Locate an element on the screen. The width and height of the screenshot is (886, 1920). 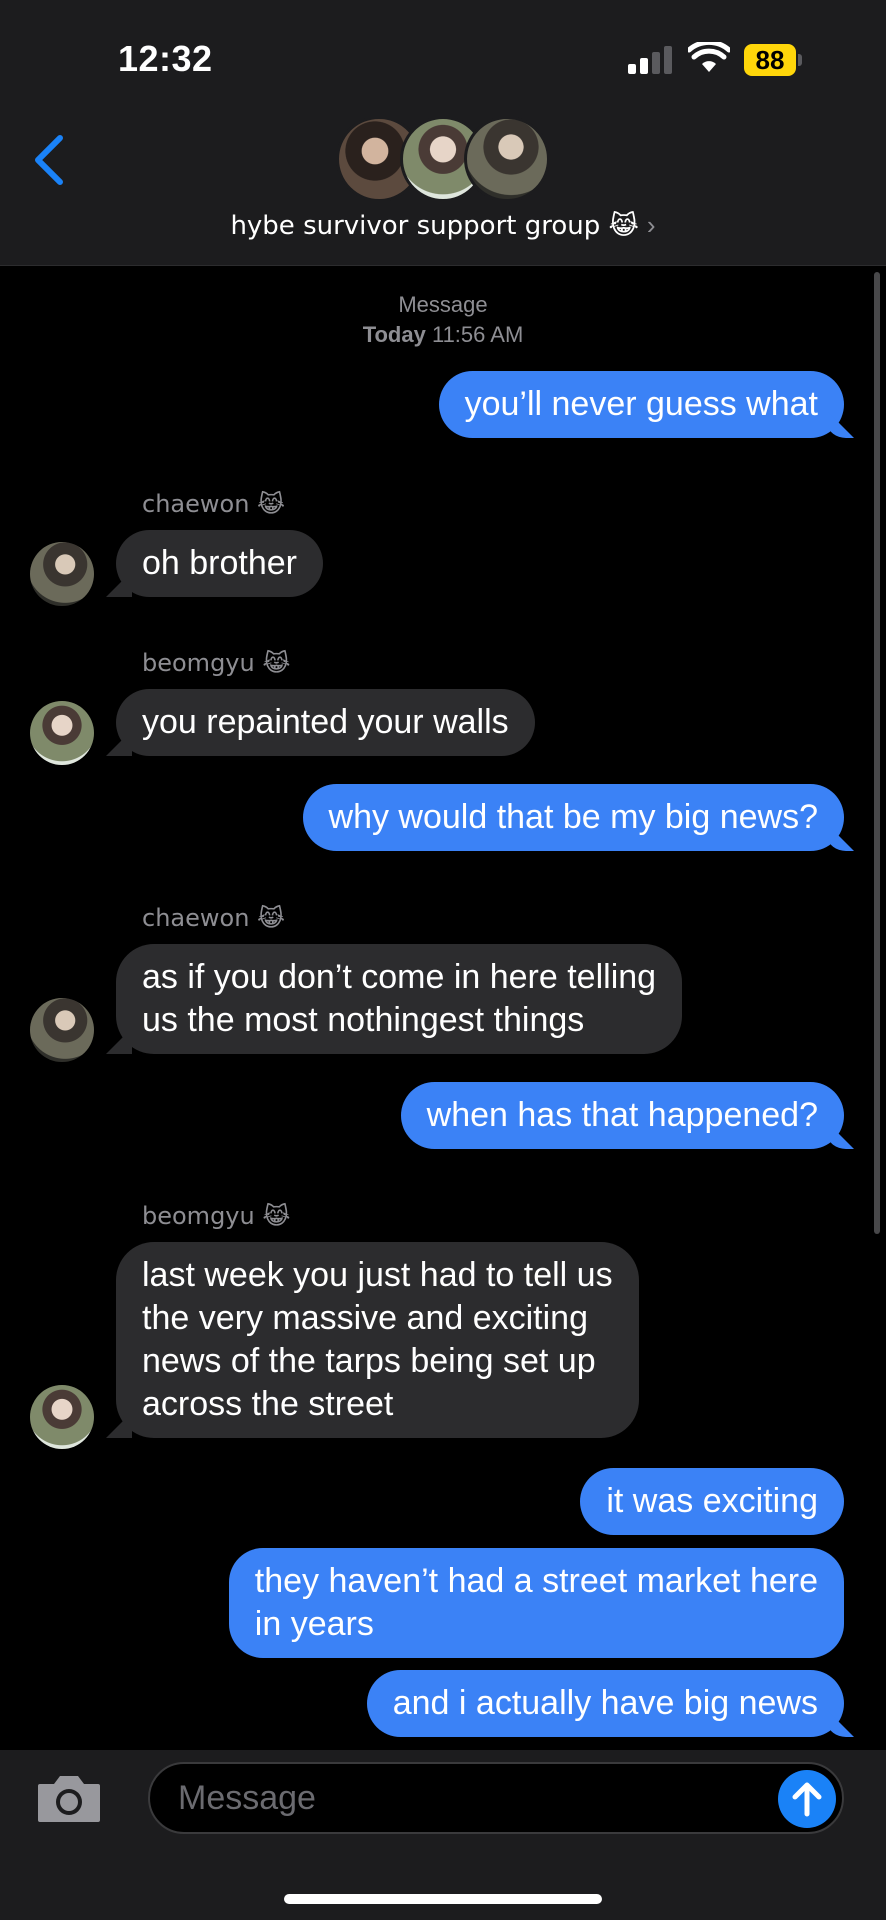
message-text: you repainted your walls is located at coordinates (325, 722).